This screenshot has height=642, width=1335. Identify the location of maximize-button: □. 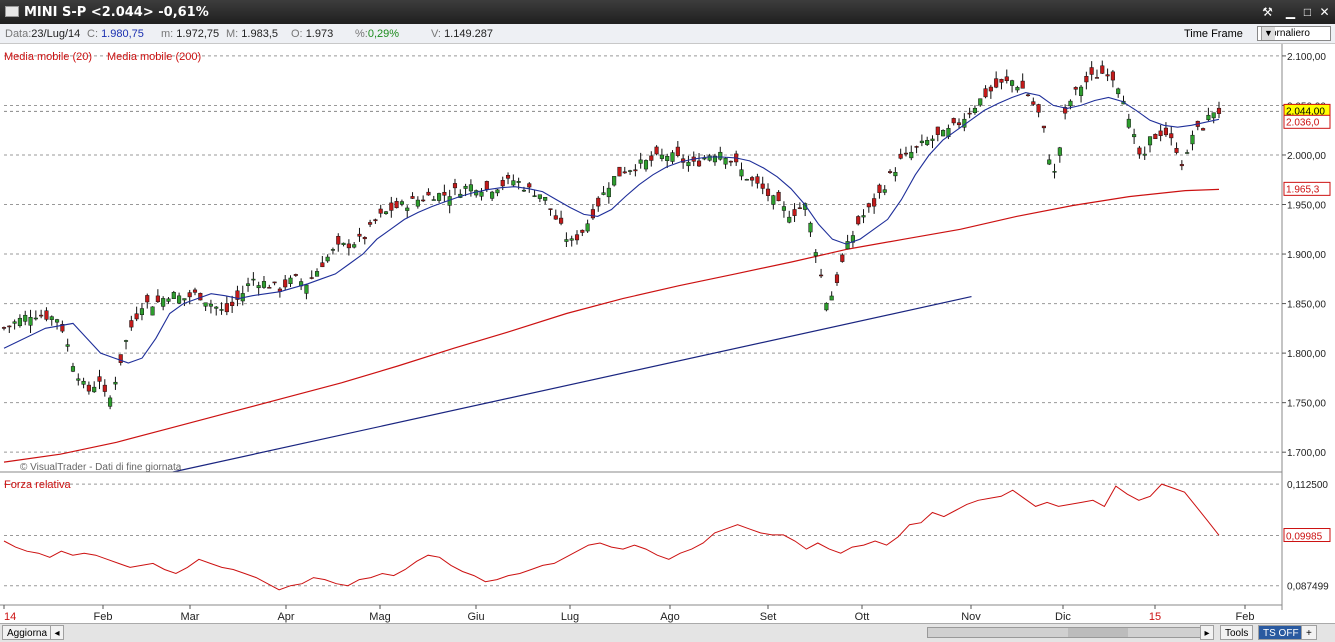
(1307, 12).